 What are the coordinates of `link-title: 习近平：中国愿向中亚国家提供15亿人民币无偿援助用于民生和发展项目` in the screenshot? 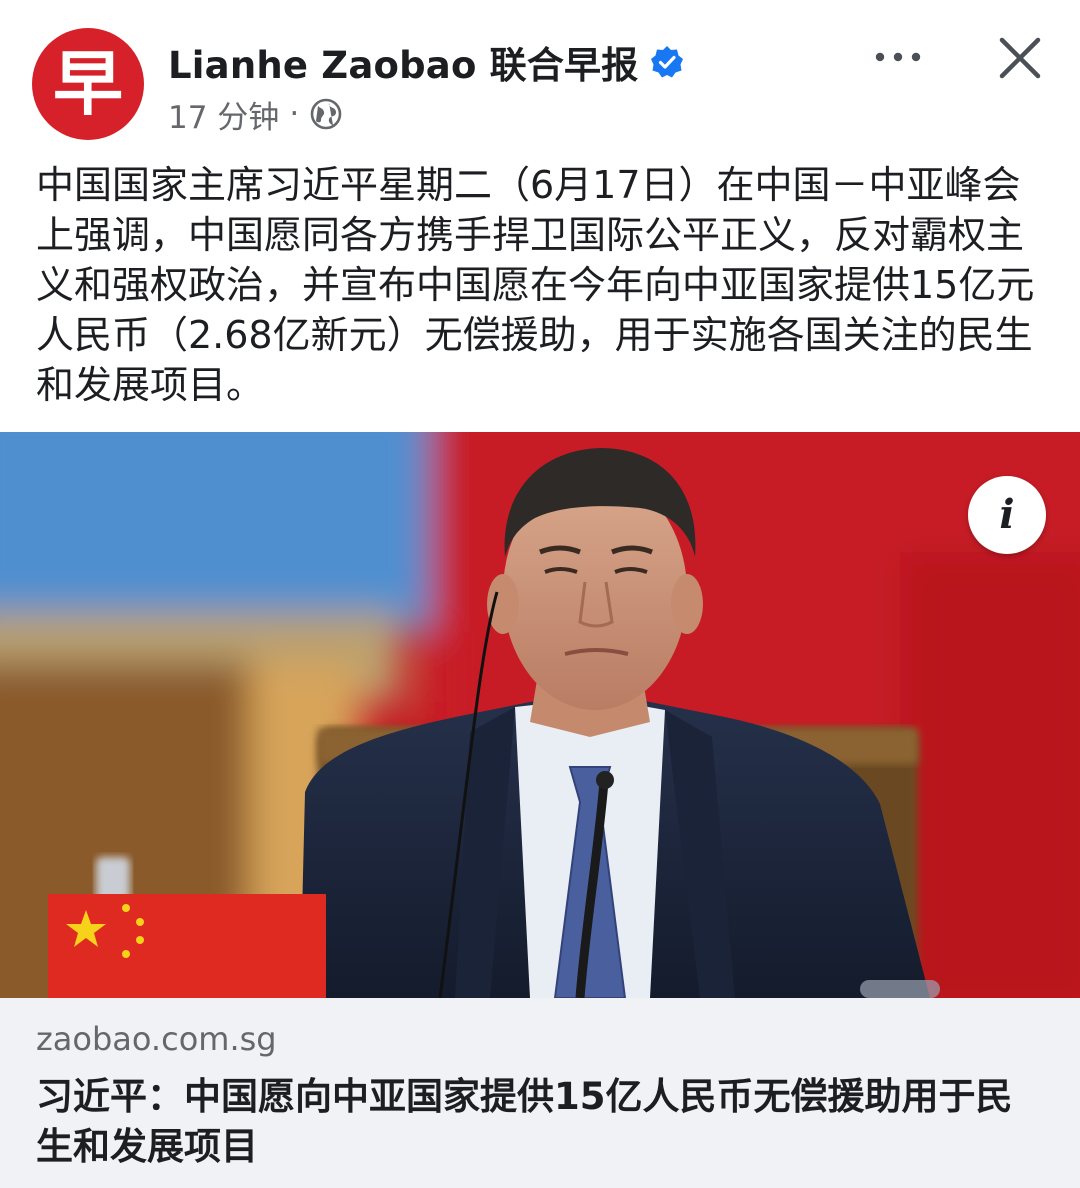 It's located at (541, 1122).